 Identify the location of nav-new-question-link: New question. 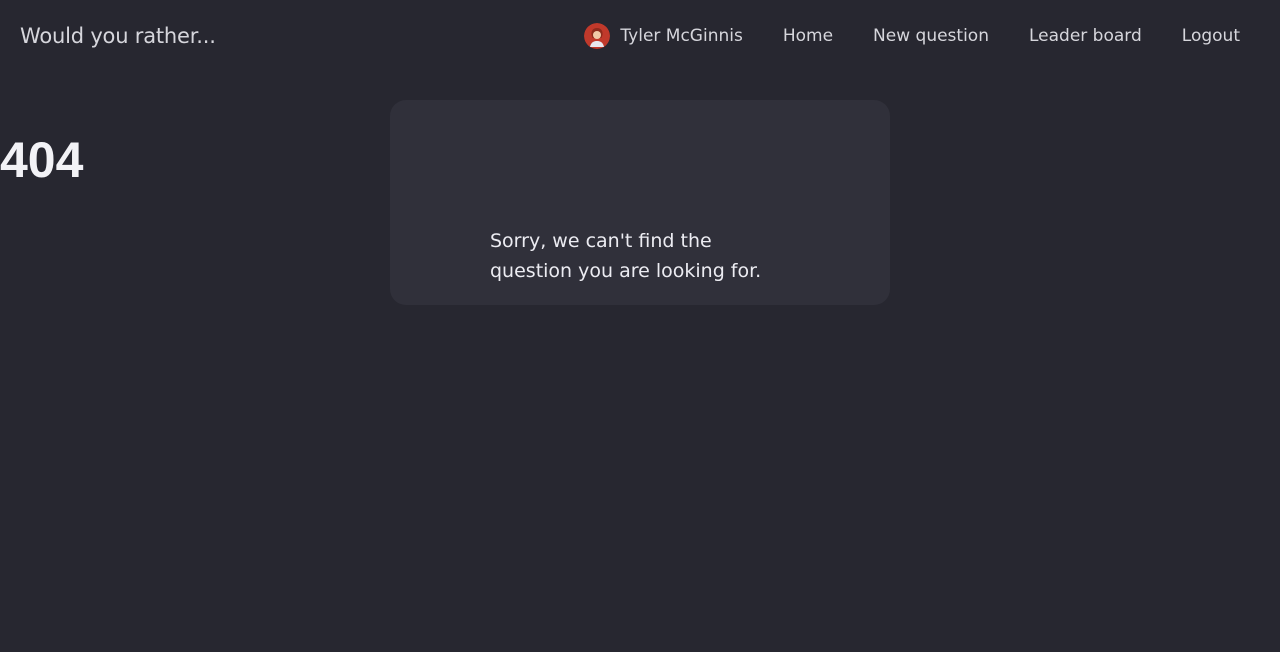
(931, 36).